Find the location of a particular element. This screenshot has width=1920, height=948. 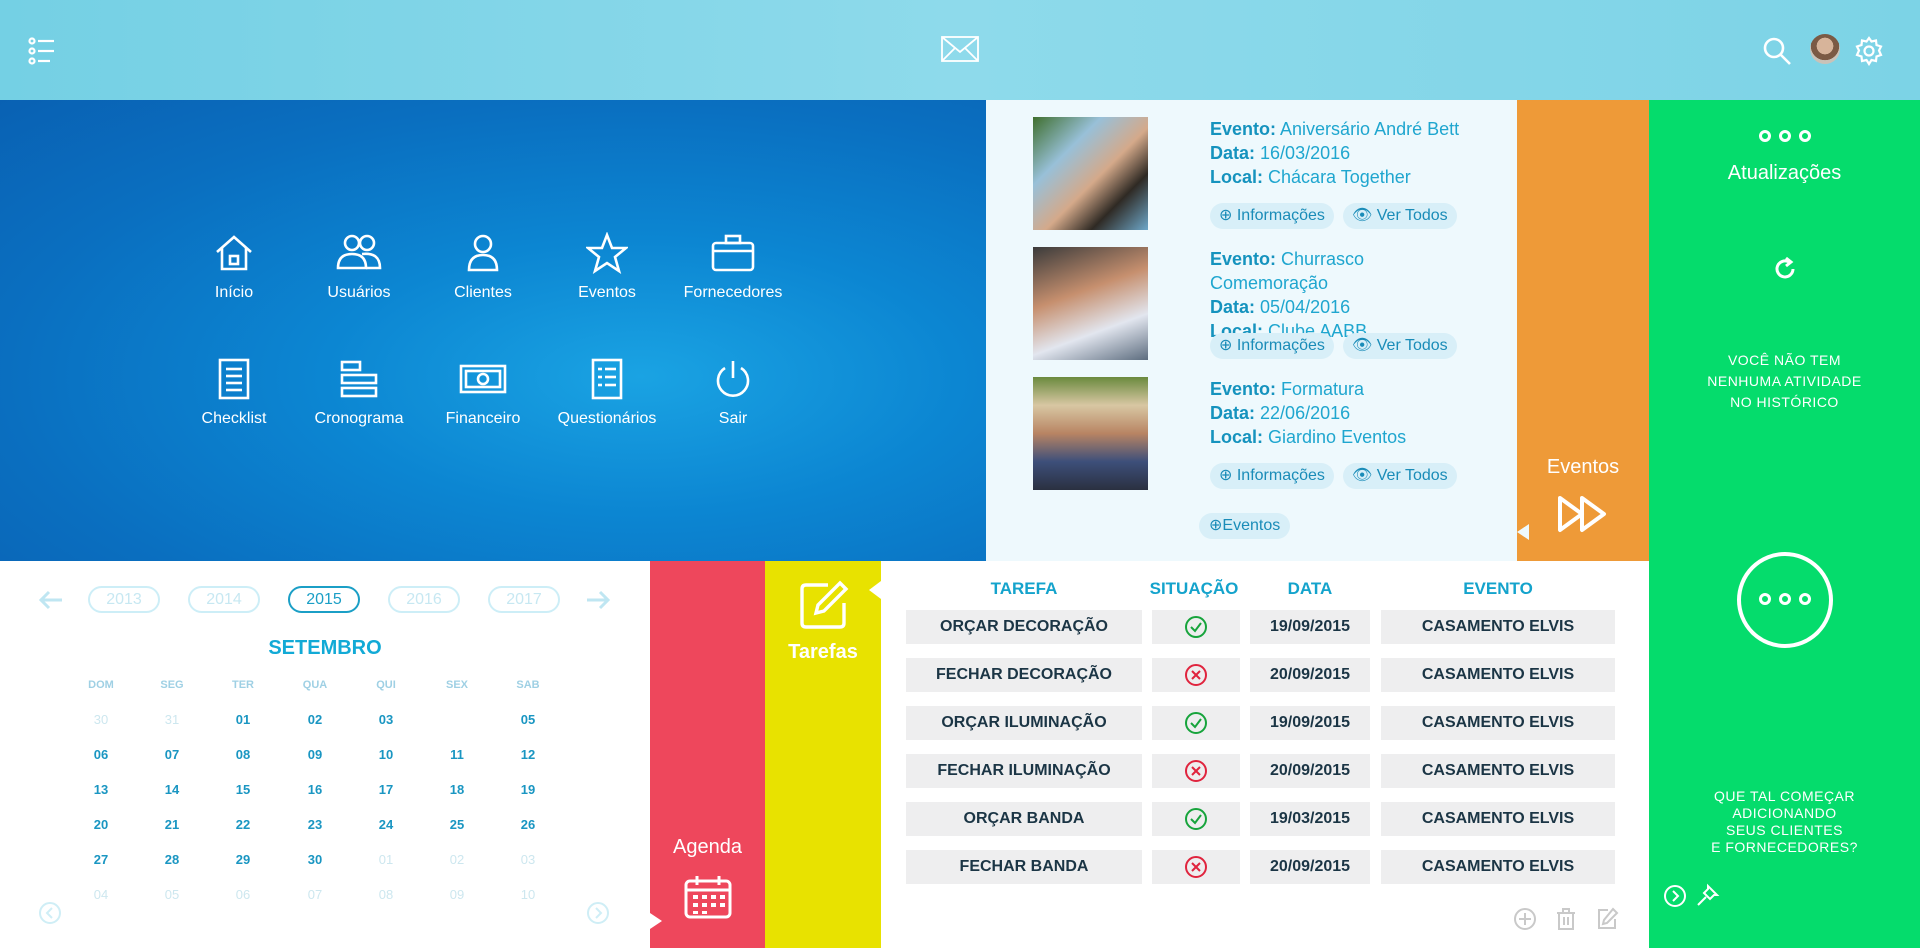

nav-item-cronograma: Cronograma is located at coordinates (359, 393).